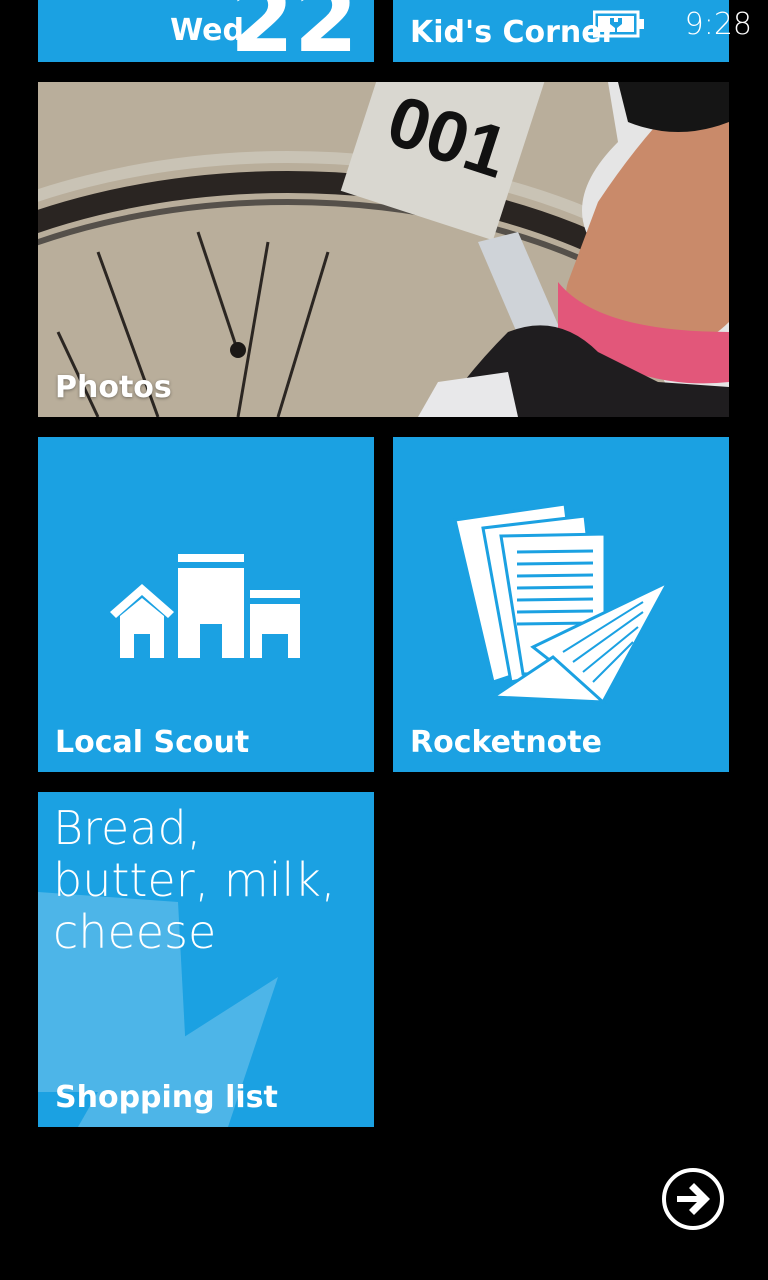 This screenshot has width=768, height=1280. I want to click on shopping-note-text: Bread, butter, milk, cheese, so click(194, 880).